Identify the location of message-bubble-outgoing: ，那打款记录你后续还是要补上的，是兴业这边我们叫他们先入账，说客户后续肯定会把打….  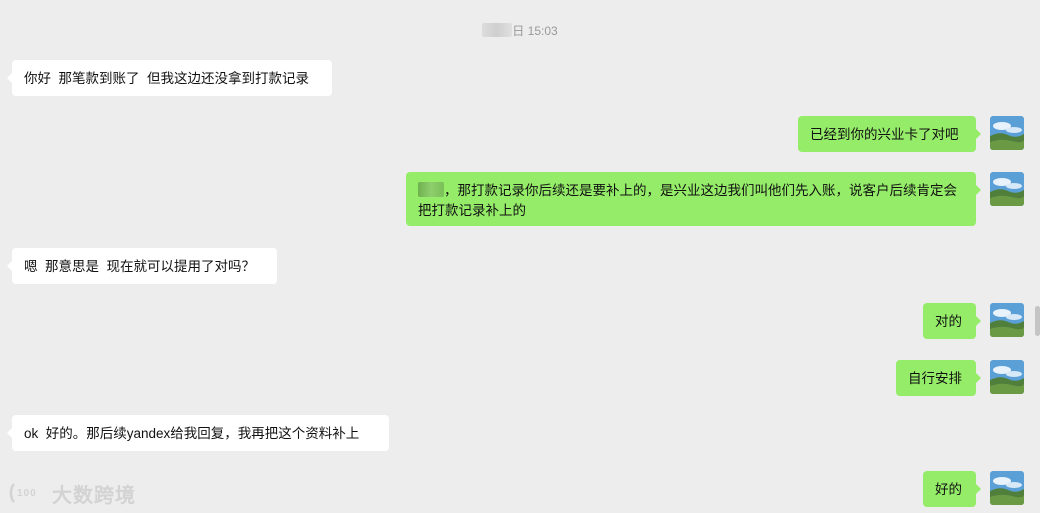
(693, 199).